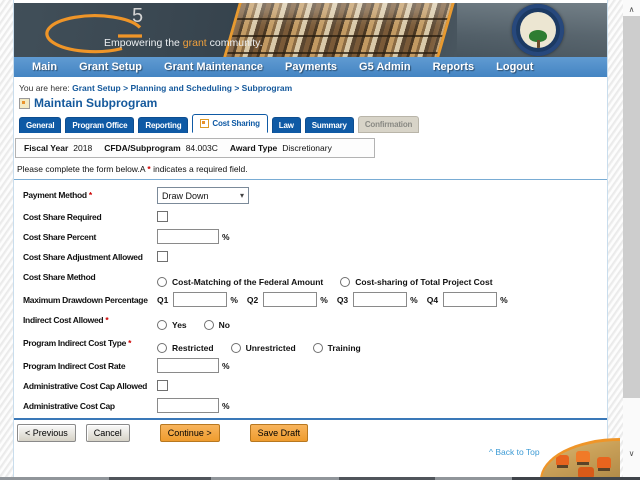 The width and height of the screenshot is (640, 480). Describe the element at coordinates (183, 43) in the screenshot. I see `header-tagline: Empowering the grant community.` at that location.